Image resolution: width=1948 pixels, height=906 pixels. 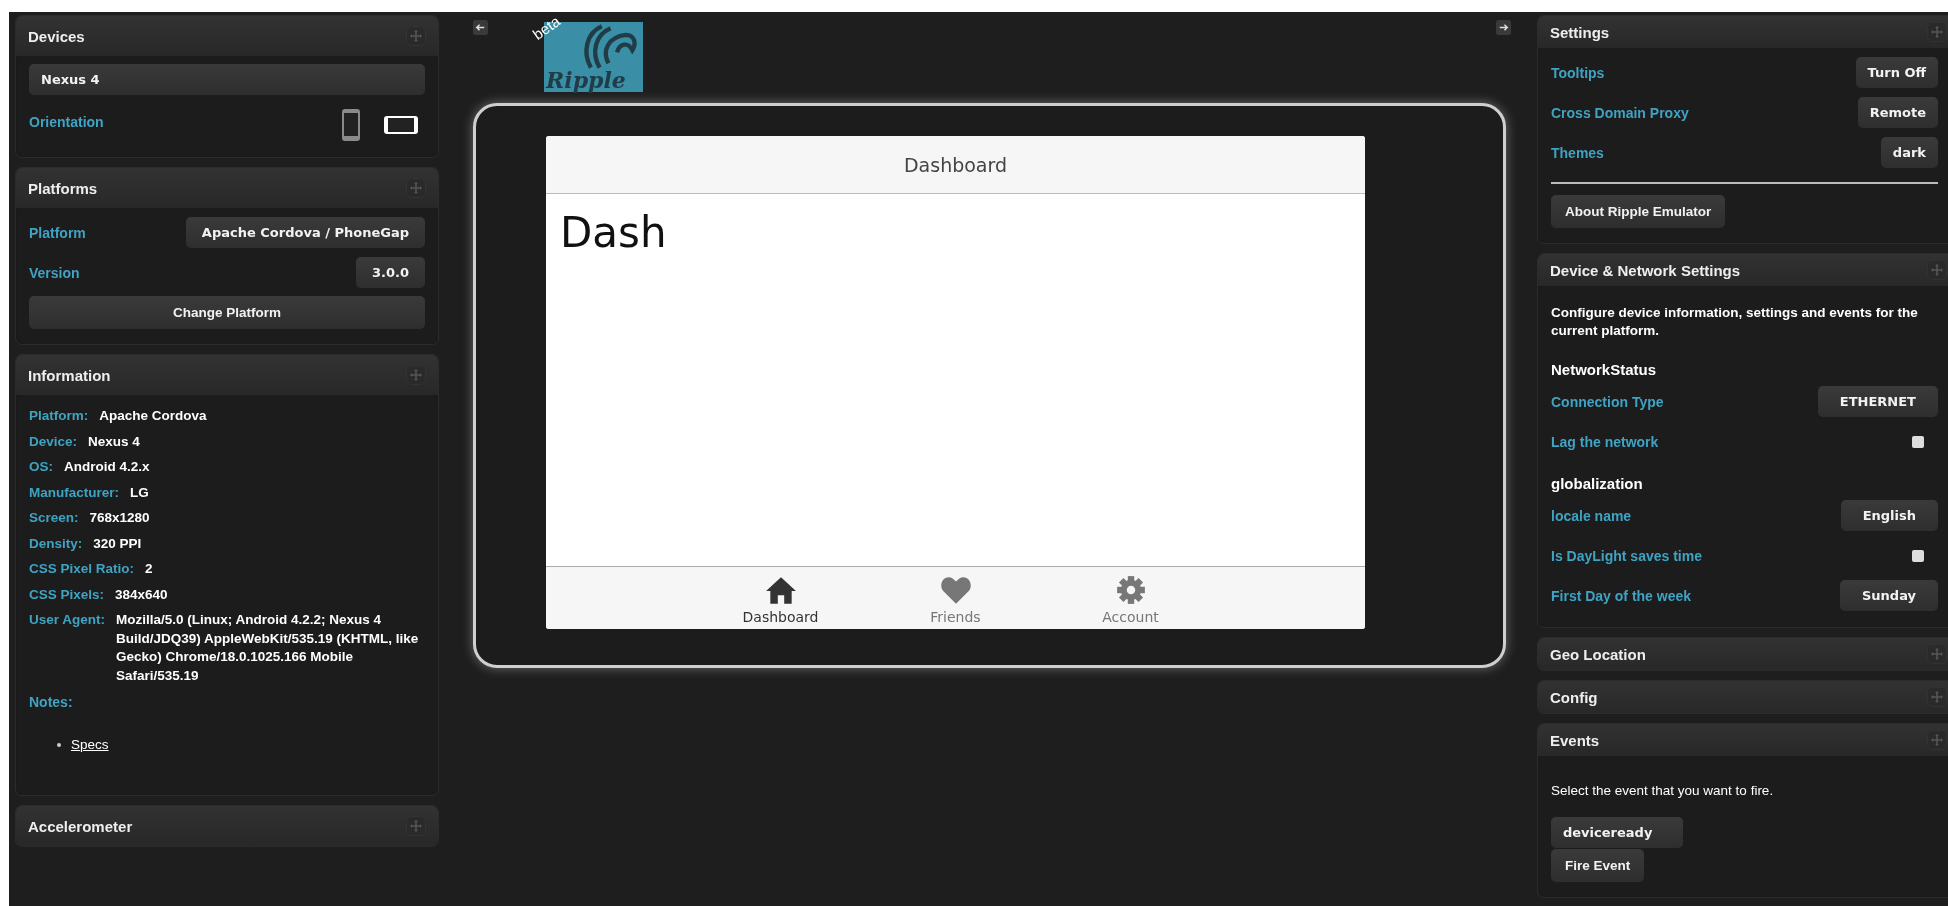 I want to click on logo-name: Ripple, so click(x=586, y=80).